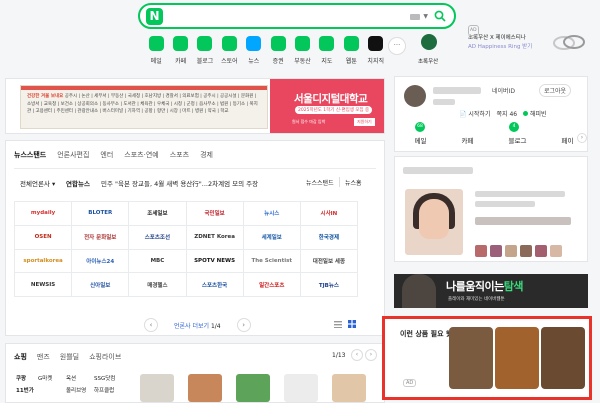 The width and height of the screenshot is (600, 403). What do you see at coordinates (206, 155) in the screenshot?
I see `news-tab: 경제` at bounding box center [206, 155].